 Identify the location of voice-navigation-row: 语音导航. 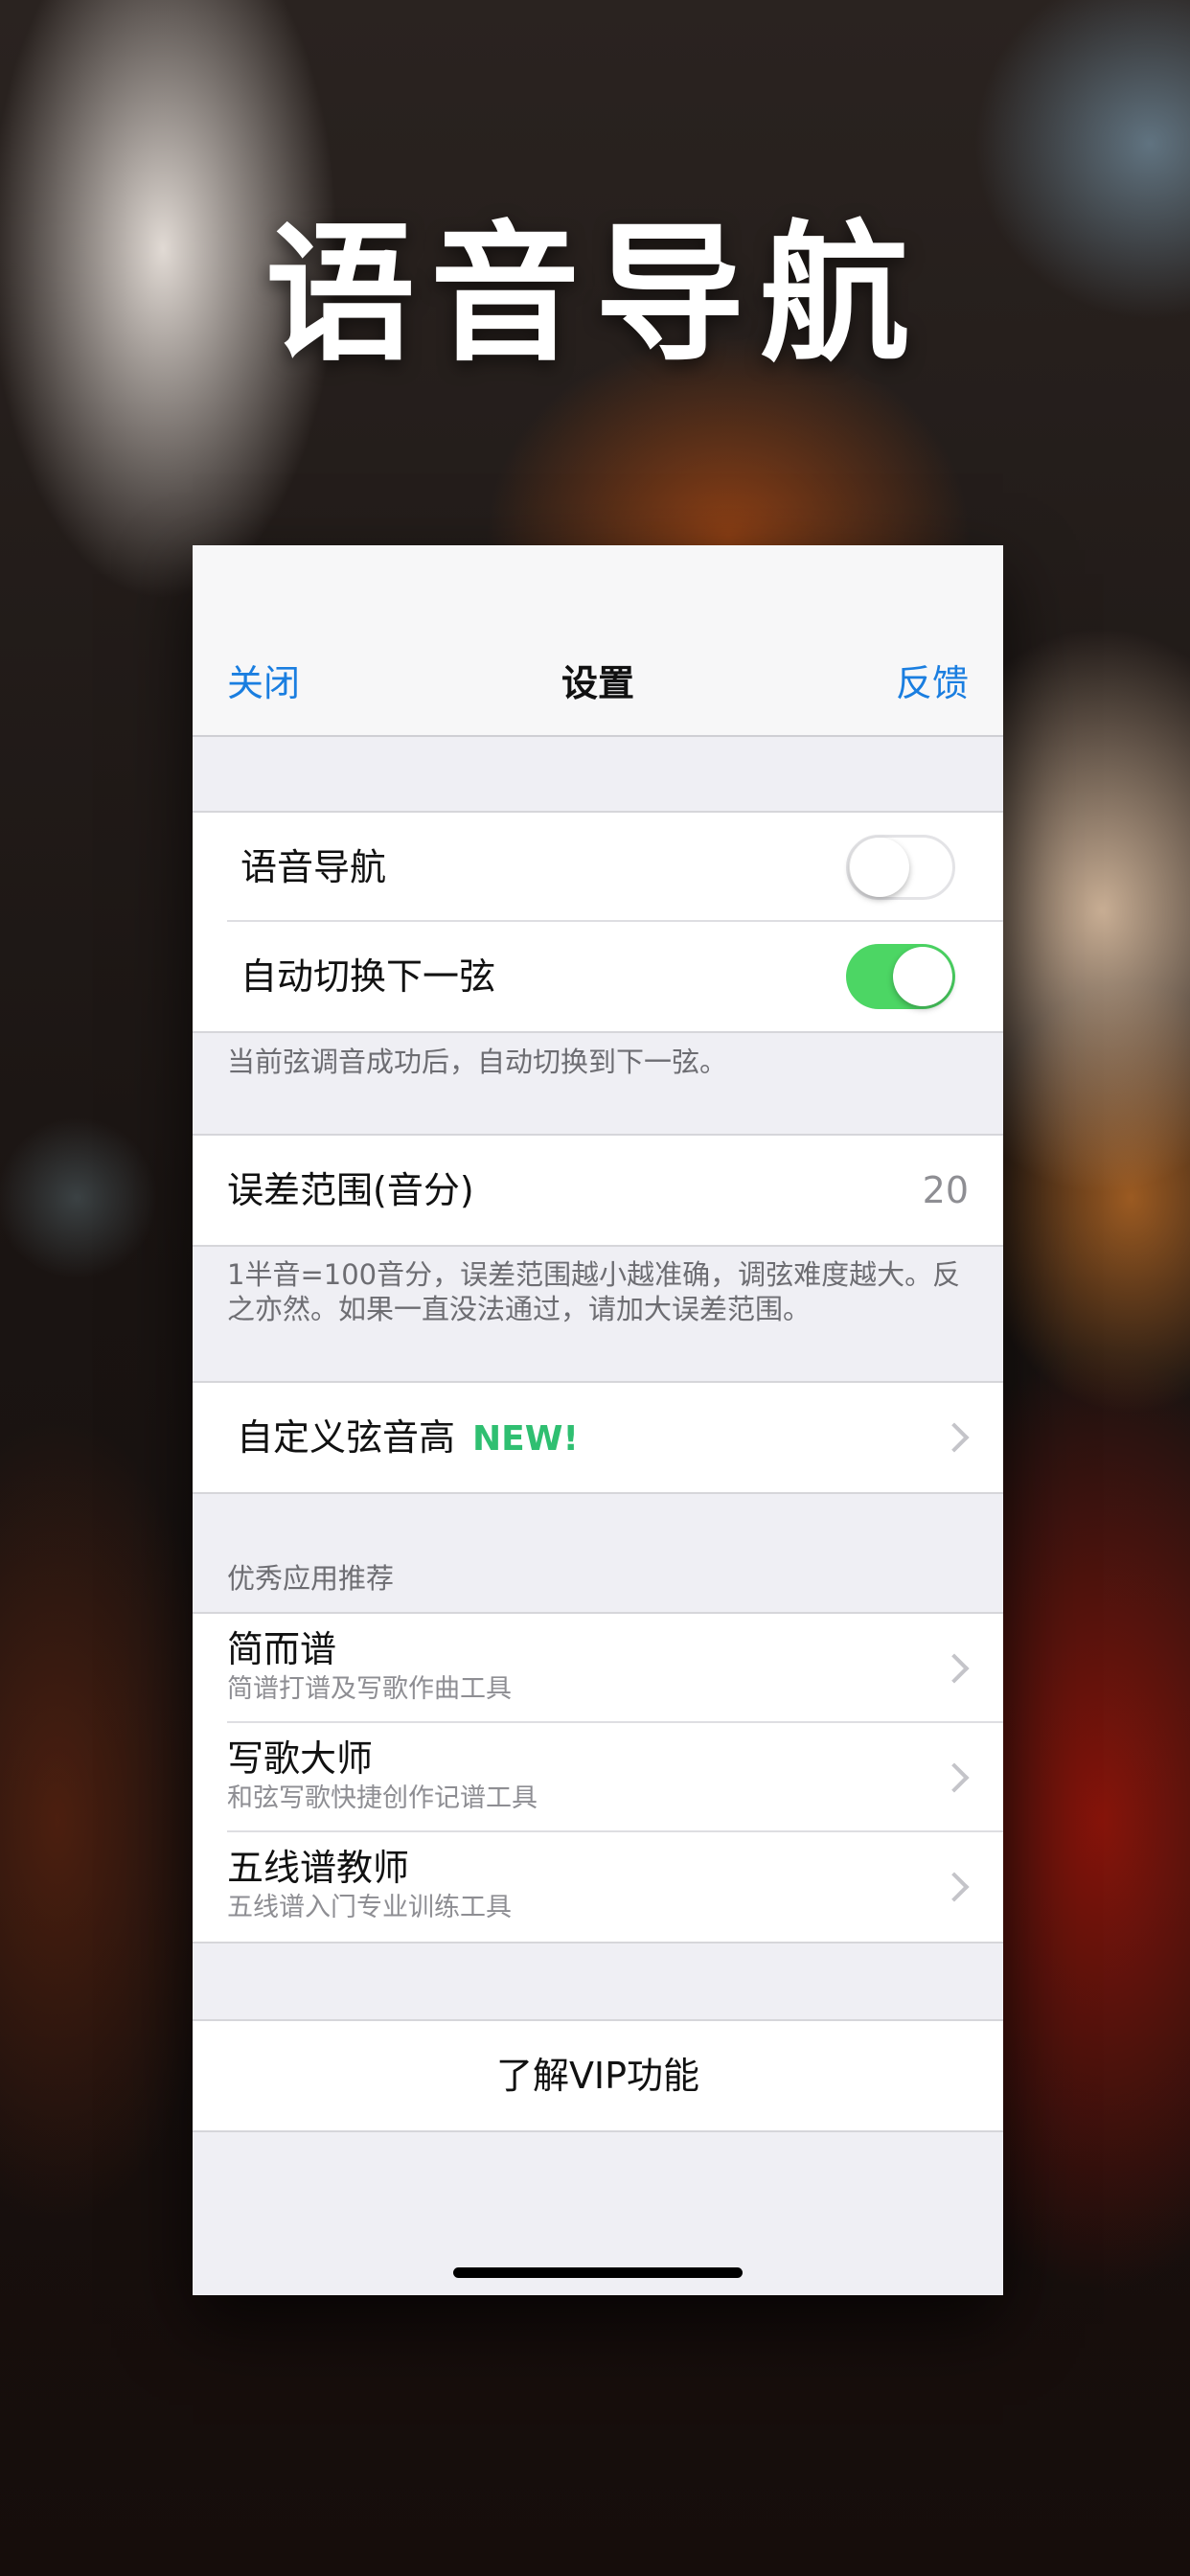
(598, 867).